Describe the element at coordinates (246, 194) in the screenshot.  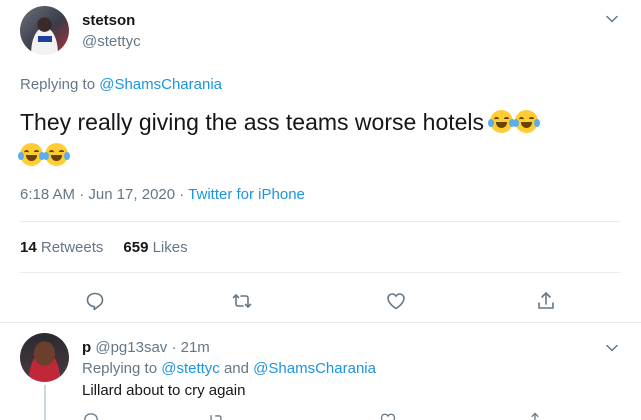
I see `source-link: Twitter for iPhone` at that location.